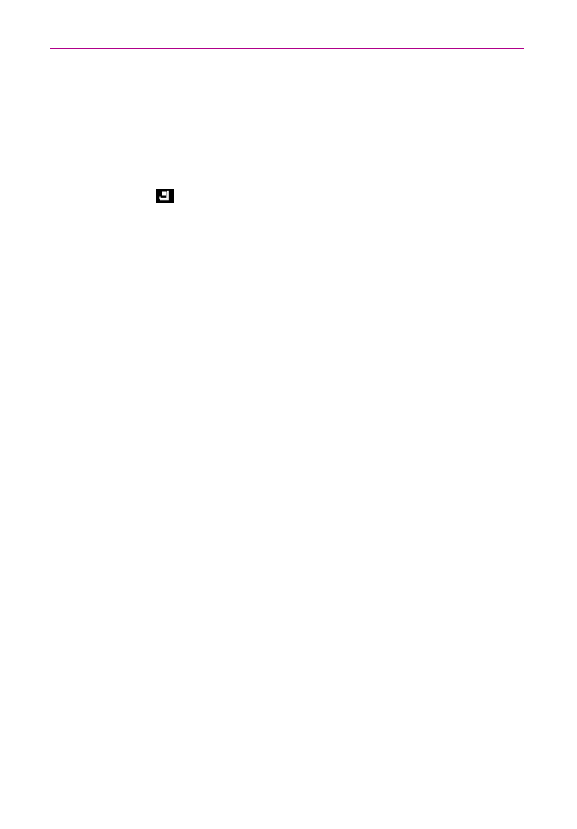  What do you see at coordinates (287, 48) in the screenshot?
I see `header-divider` at bounding box center [287, 48].